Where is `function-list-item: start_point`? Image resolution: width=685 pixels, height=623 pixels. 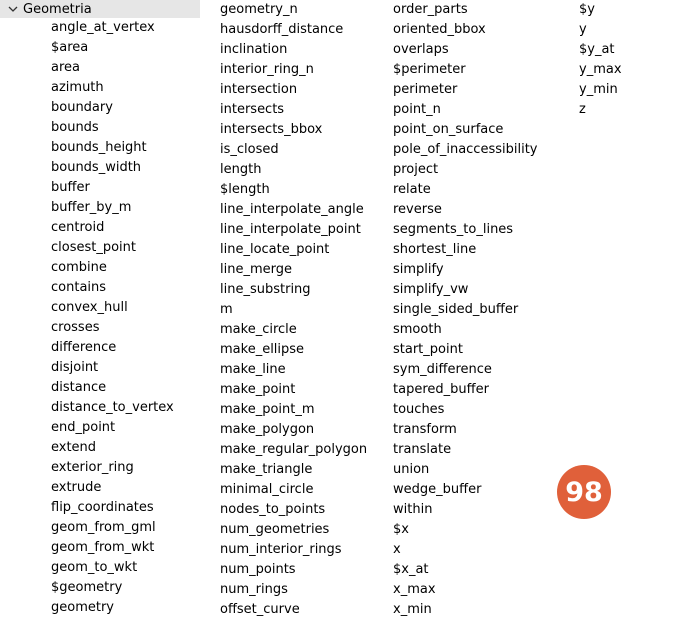 function-list-item: start_point is located at coordinates (465, 350).